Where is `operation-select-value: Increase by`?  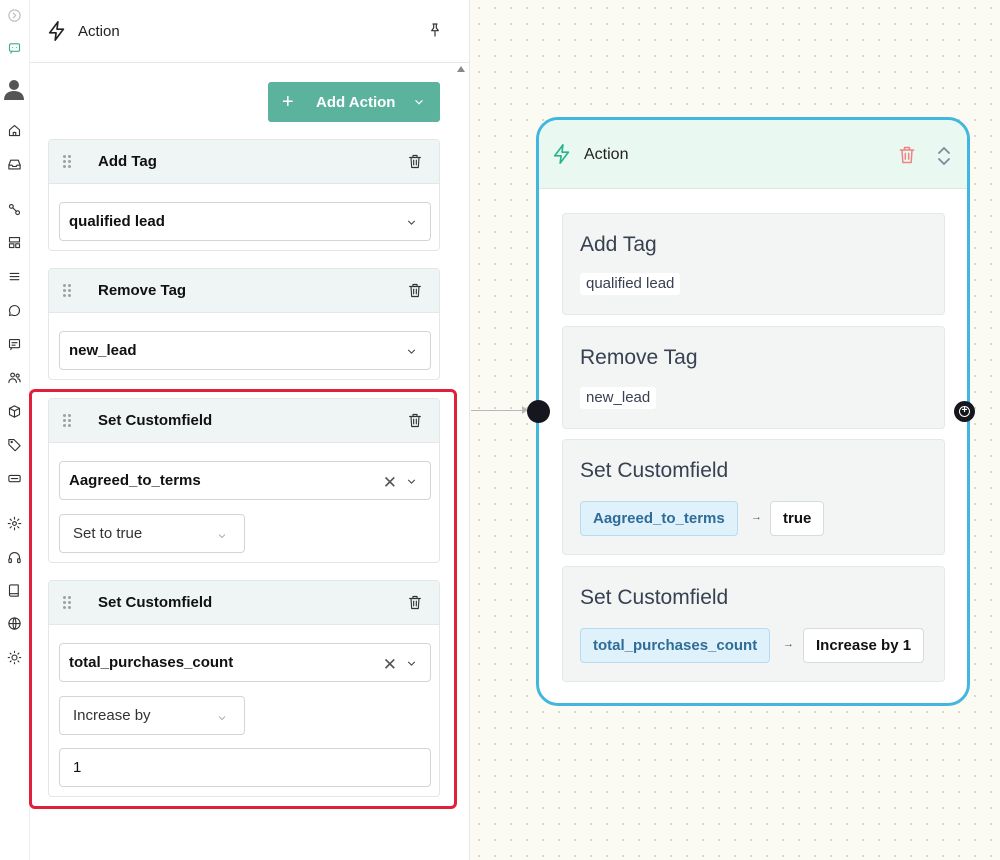 operation-select-value: Increase by is located at coordinates (112, 715).